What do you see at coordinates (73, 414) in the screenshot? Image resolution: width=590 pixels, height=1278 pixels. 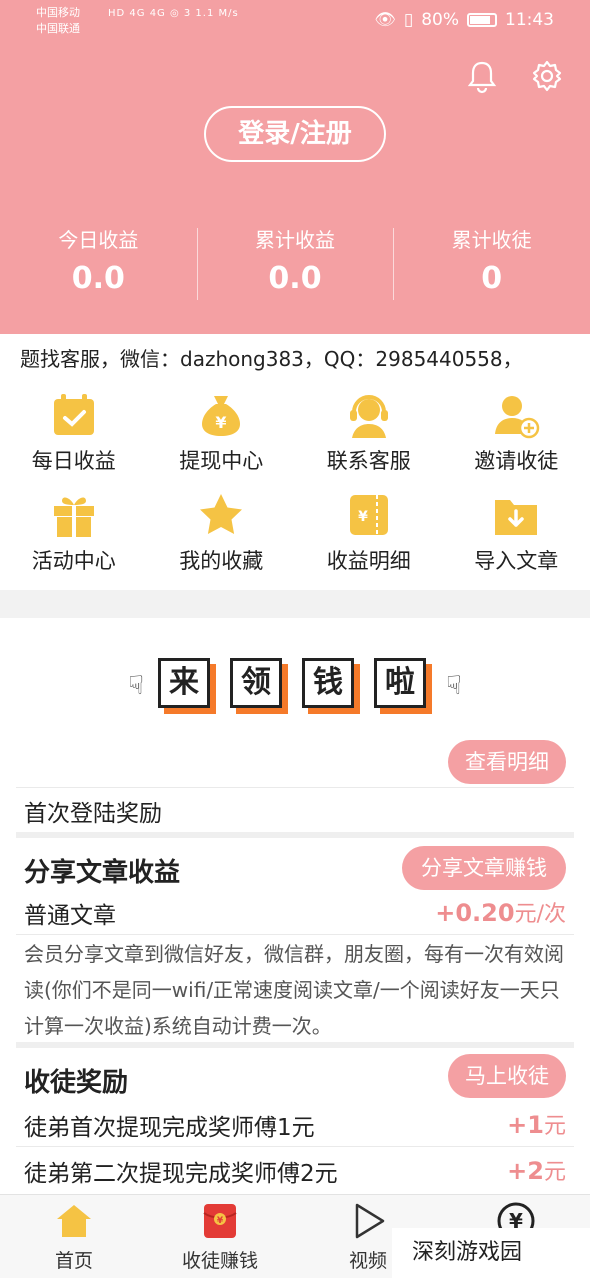 I see `calendar-check-icon` at bounding box center [73, 414].